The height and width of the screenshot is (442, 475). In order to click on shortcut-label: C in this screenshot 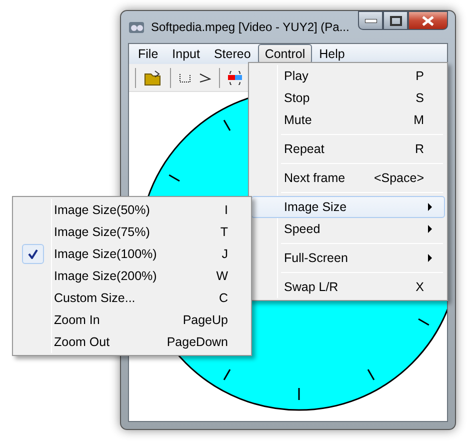, I will do `click(223, 298)`.